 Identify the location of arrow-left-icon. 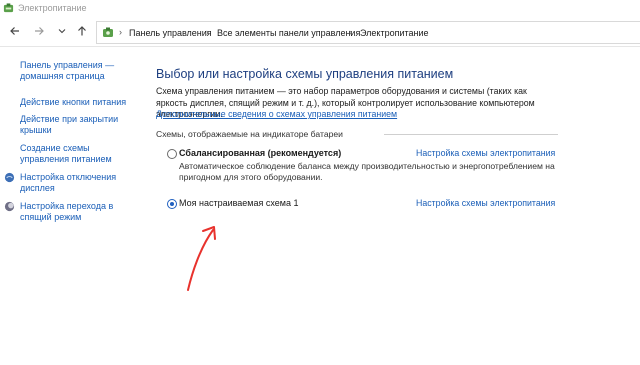
(14, 31).